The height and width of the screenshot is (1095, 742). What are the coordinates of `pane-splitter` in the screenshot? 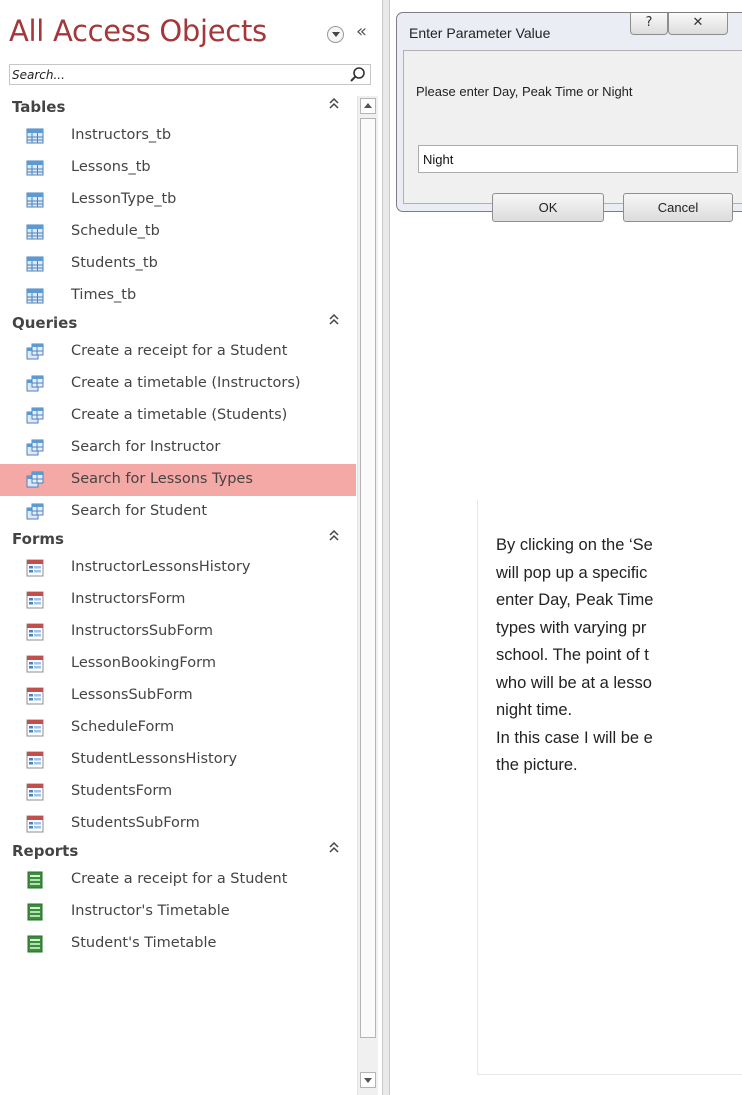 It's located at (386, 547).